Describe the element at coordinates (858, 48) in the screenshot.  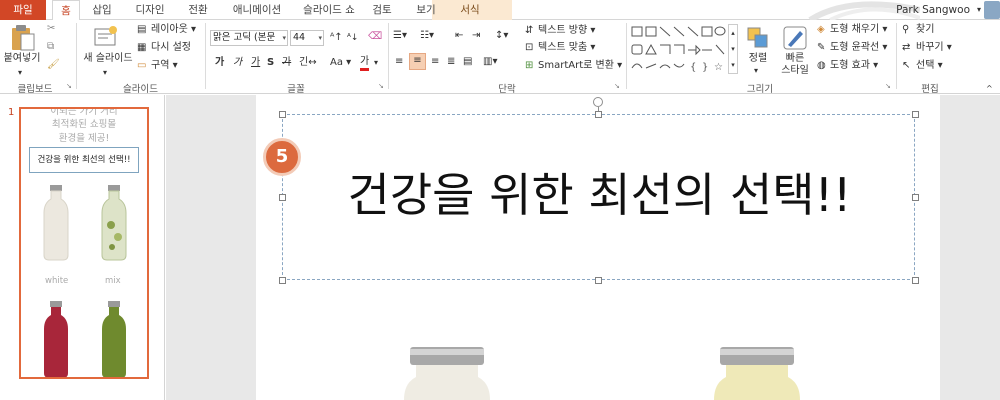
I see `shape-outline-button: 도형 윤곽선 ▾` at that location.